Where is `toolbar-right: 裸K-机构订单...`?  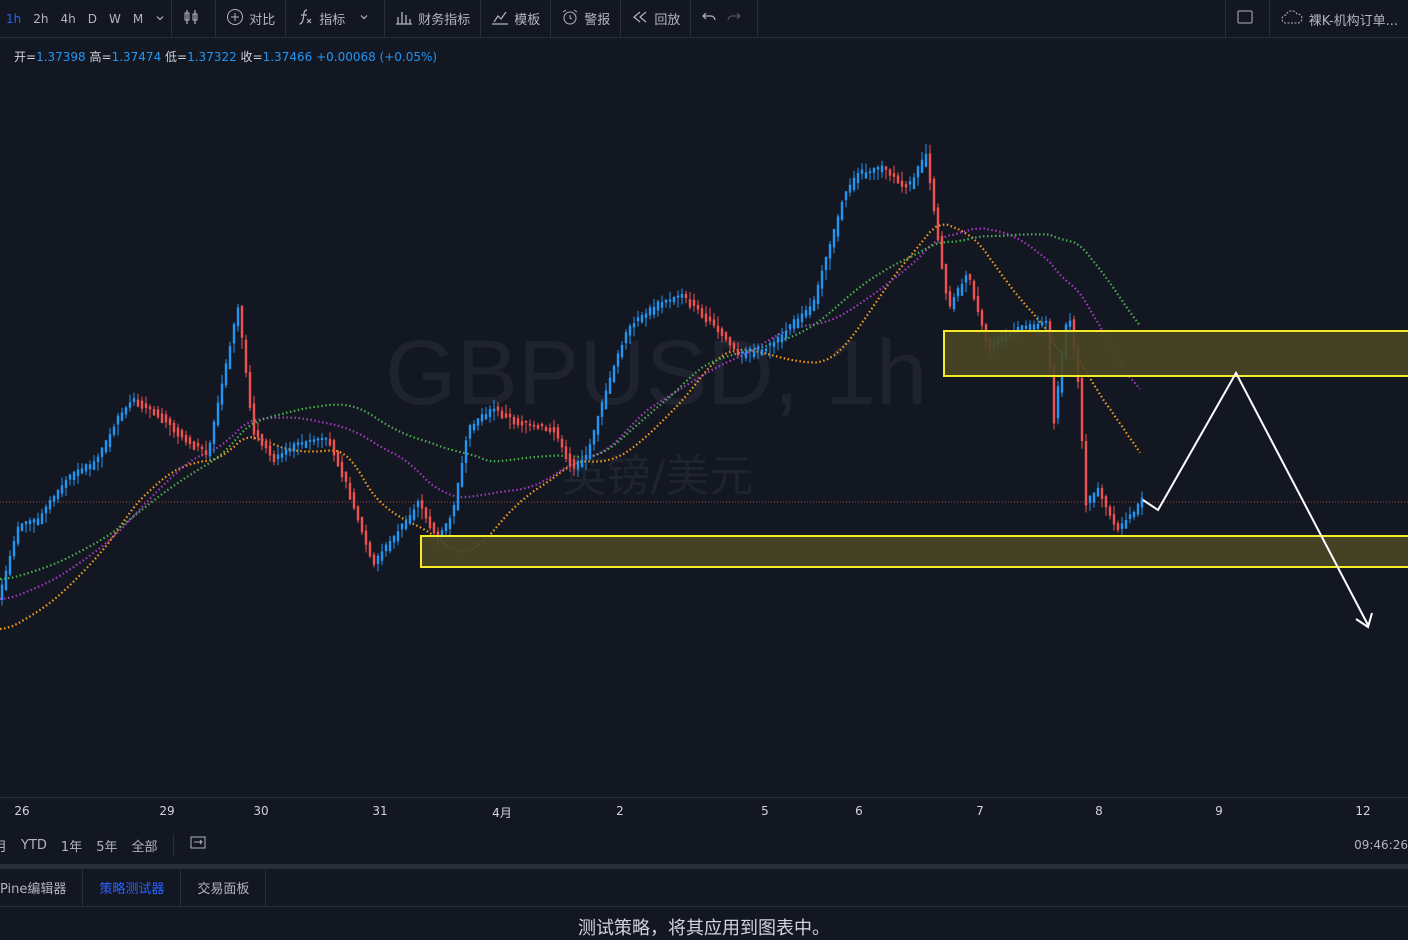 toolbar-right: 裸K-机构订单... is located at coordinates (1316, 19).